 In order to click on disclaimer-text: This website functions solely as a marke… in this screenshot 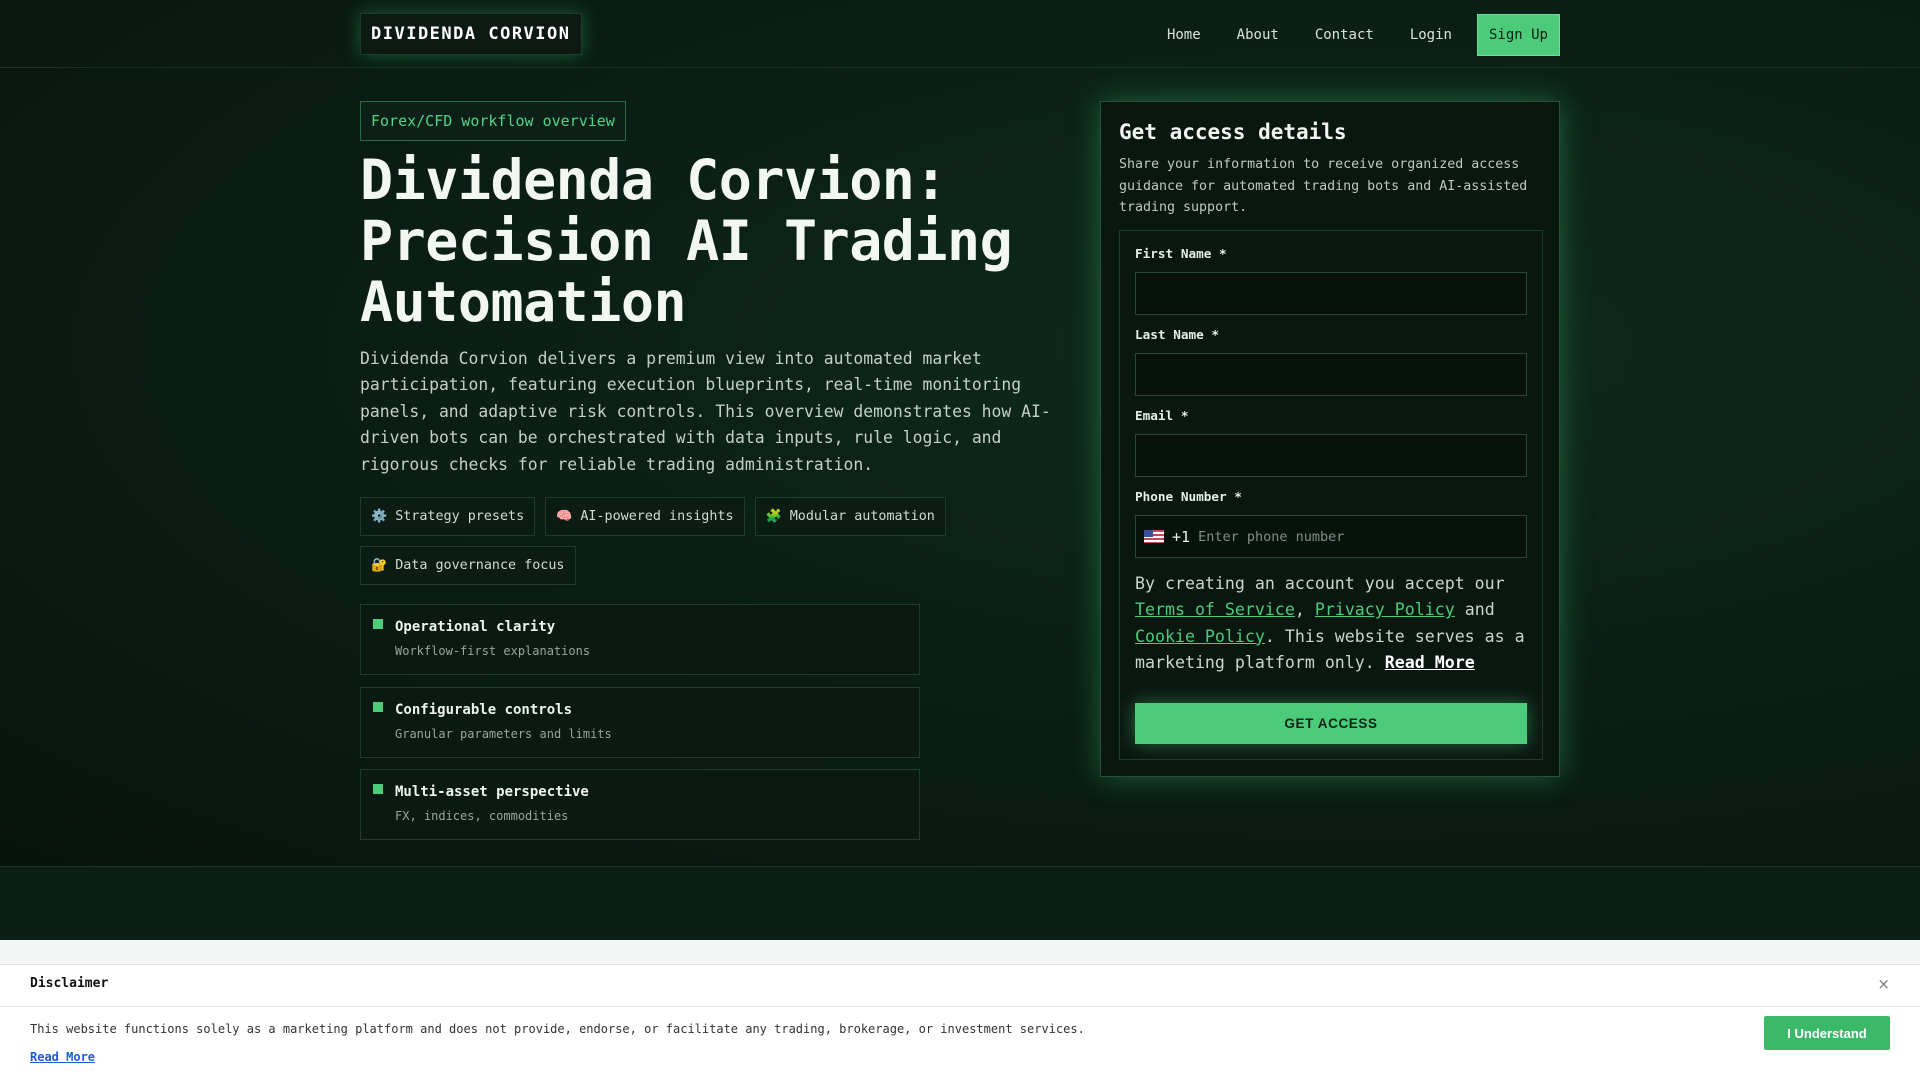, I will do `click(557, 1029)`.